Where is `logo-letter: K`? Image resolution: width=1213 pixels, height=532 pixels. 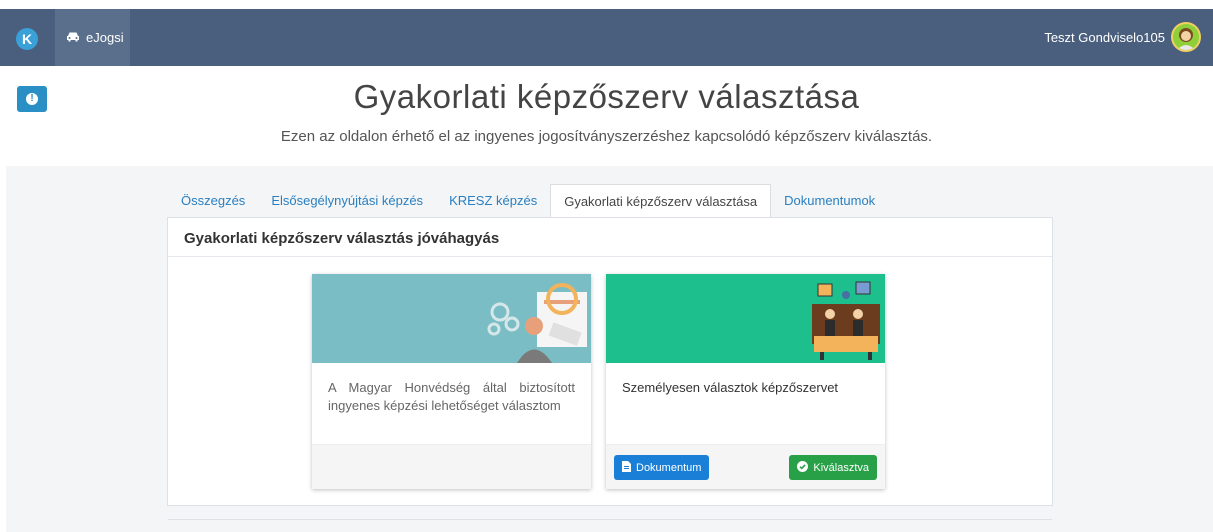 logo-letter: K is located at coordinates (27, 39).